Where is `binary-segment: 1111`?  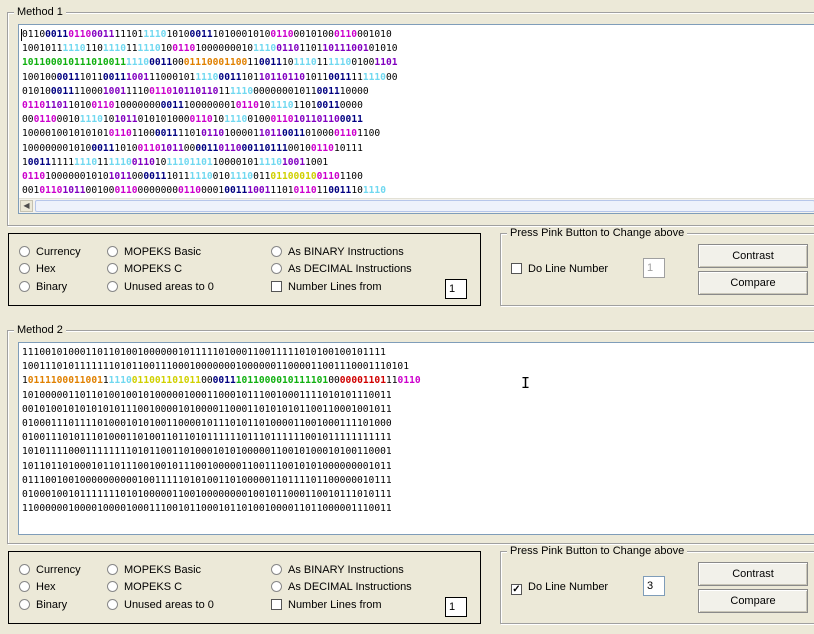
binary-segment: 1111 is located at coordinates (62, 162).